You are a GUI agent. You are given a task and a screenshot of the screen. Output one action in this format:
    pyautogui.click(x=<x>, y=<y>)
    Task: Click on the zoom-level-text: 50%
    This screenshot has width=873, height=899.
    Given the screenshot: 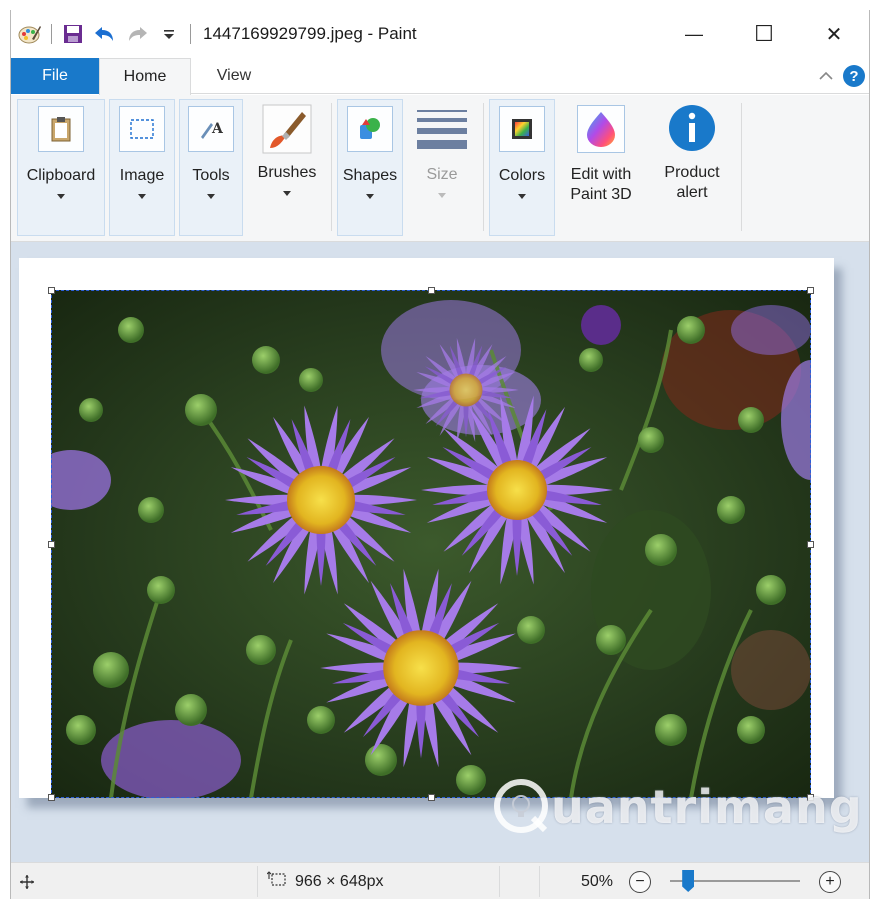 What is the action you would take?
    pyautogui.click(x=597, y=881)
    